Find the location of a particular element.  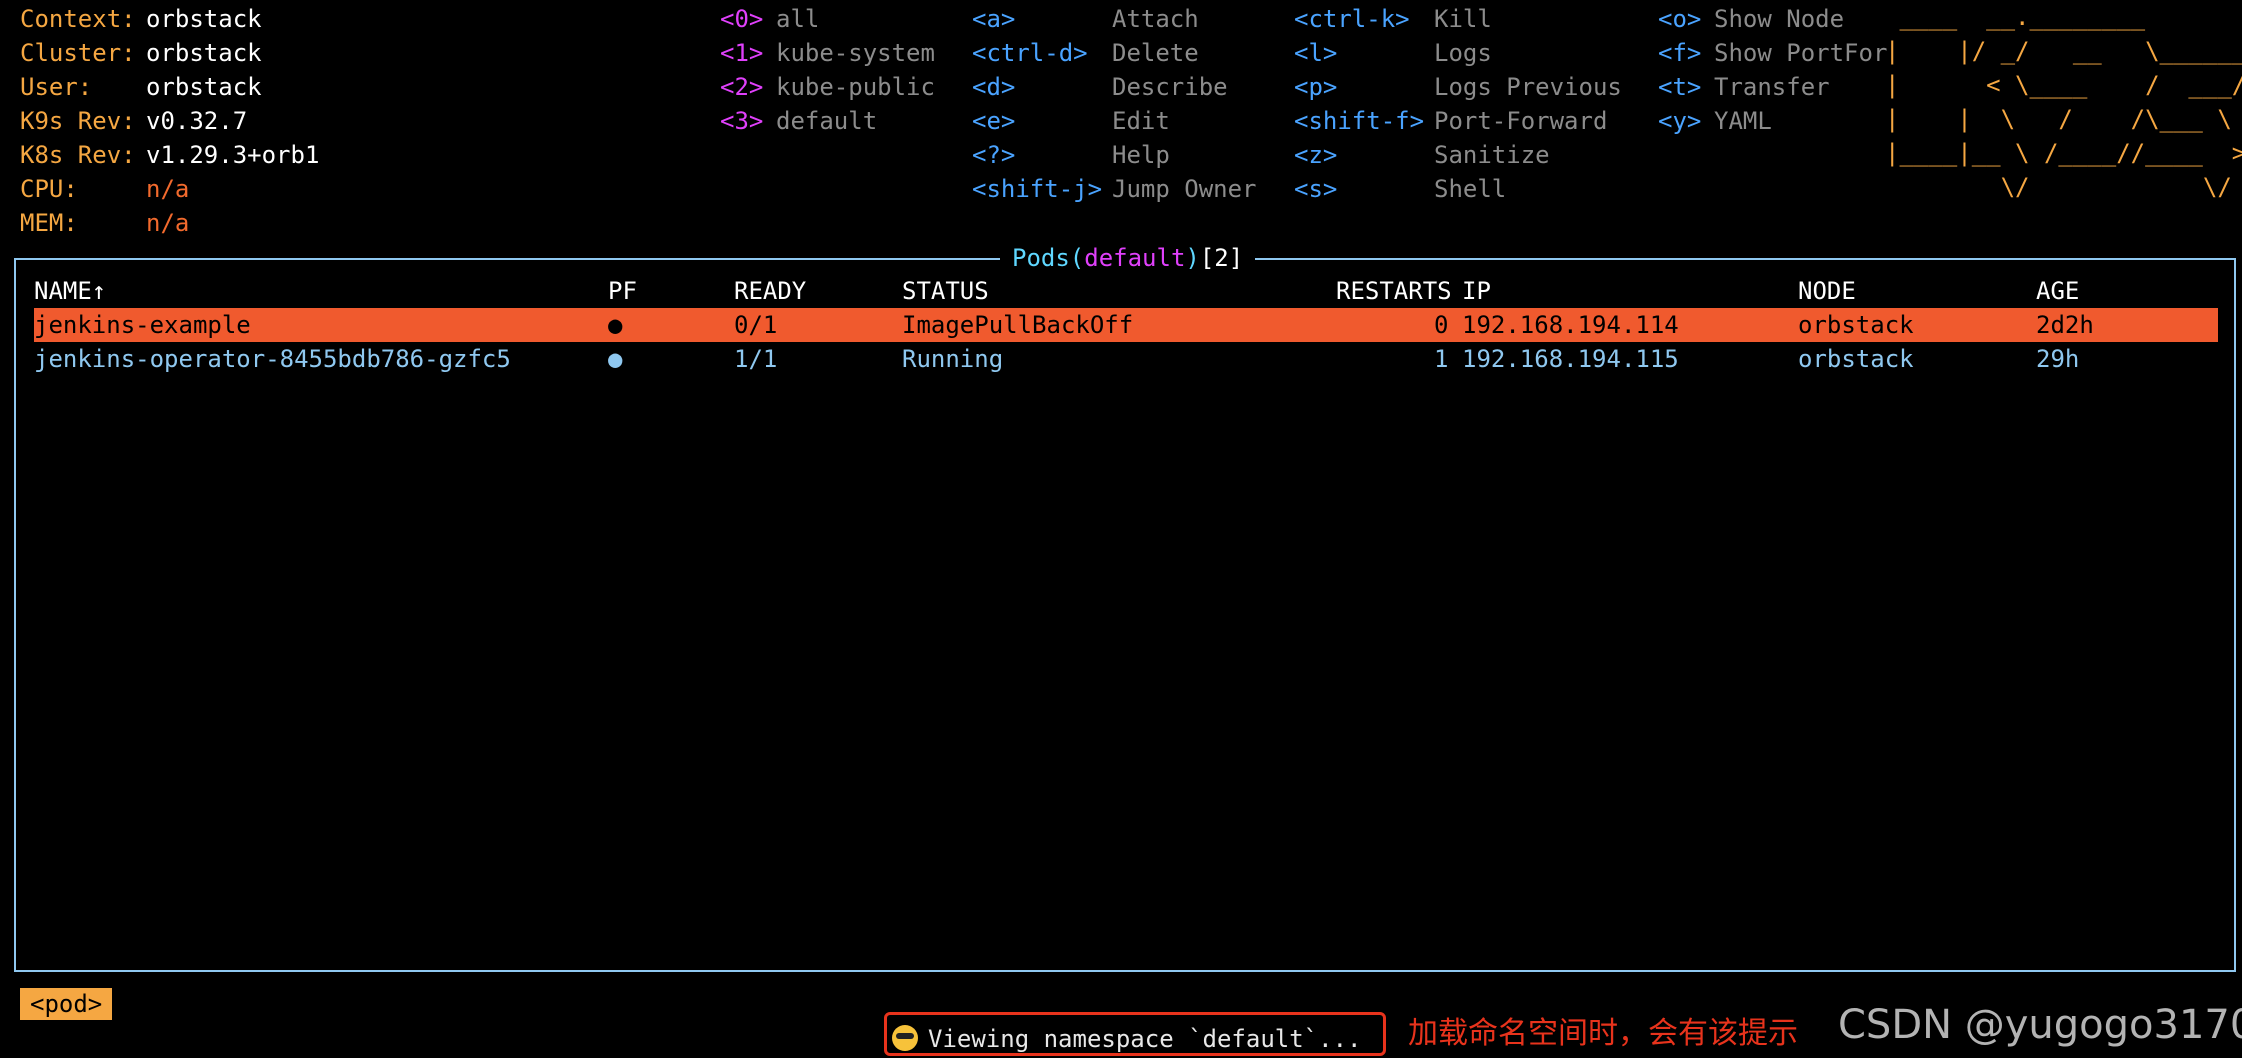

hotkey-shell: Shell is located at coordinates (1470, 189).